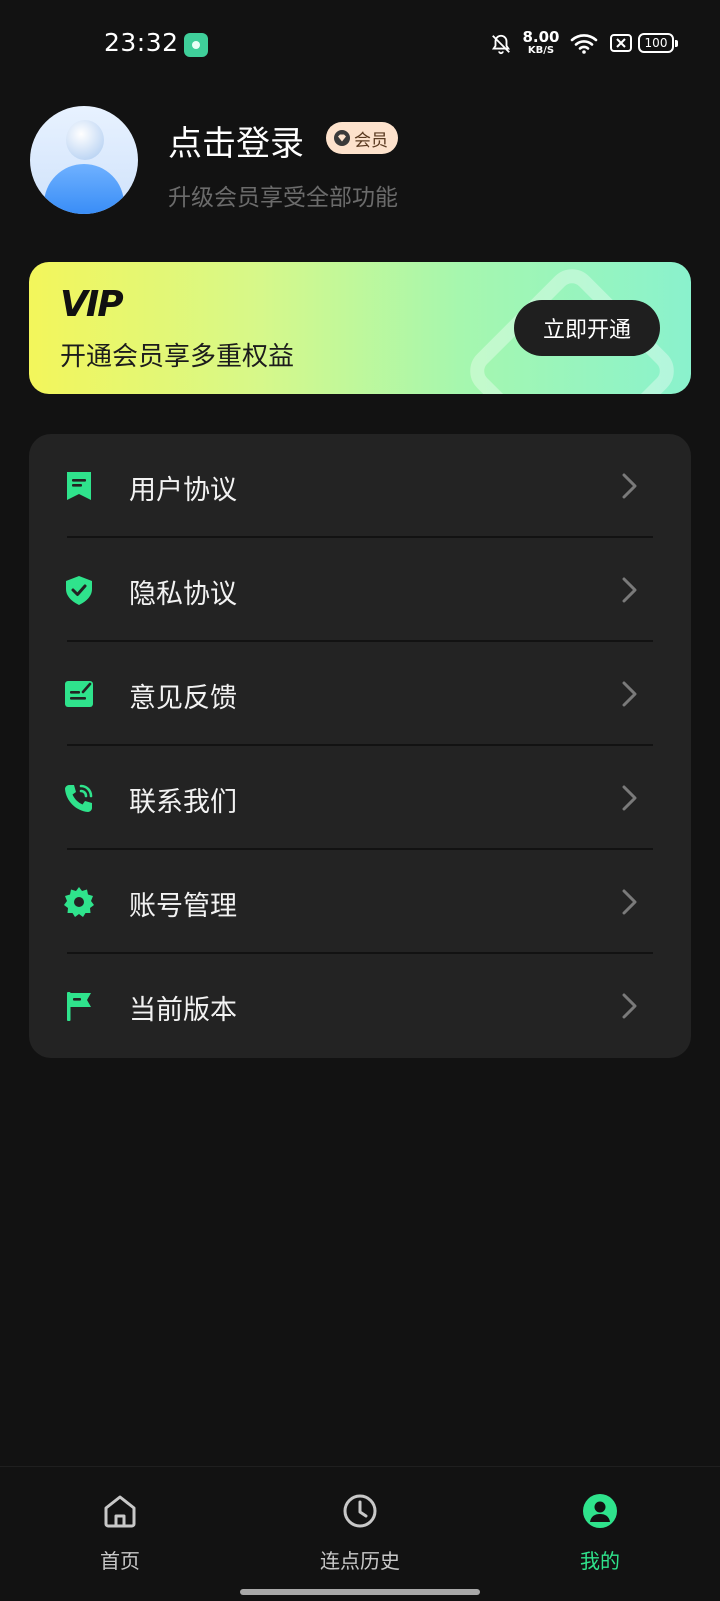 This screenshot has width=720, height=1601. What do you see at coordinates (183, 1010) in the screenshot?
I see `menu-label: 当前版本` at bounding box center [183, 1010].